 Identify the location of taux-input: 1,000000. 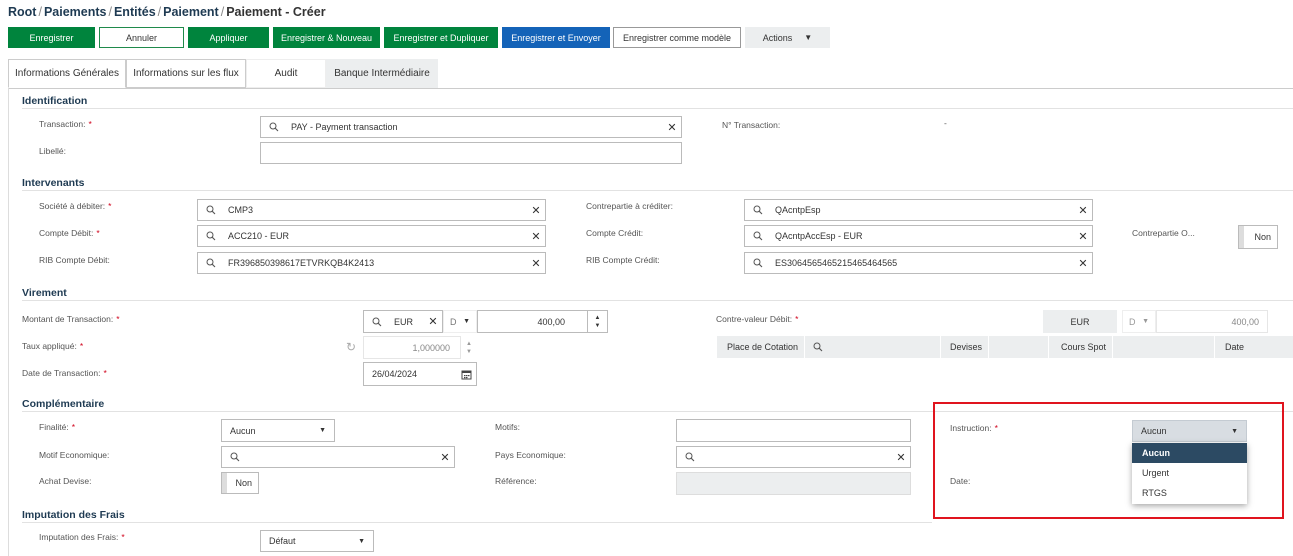
(412, 347).